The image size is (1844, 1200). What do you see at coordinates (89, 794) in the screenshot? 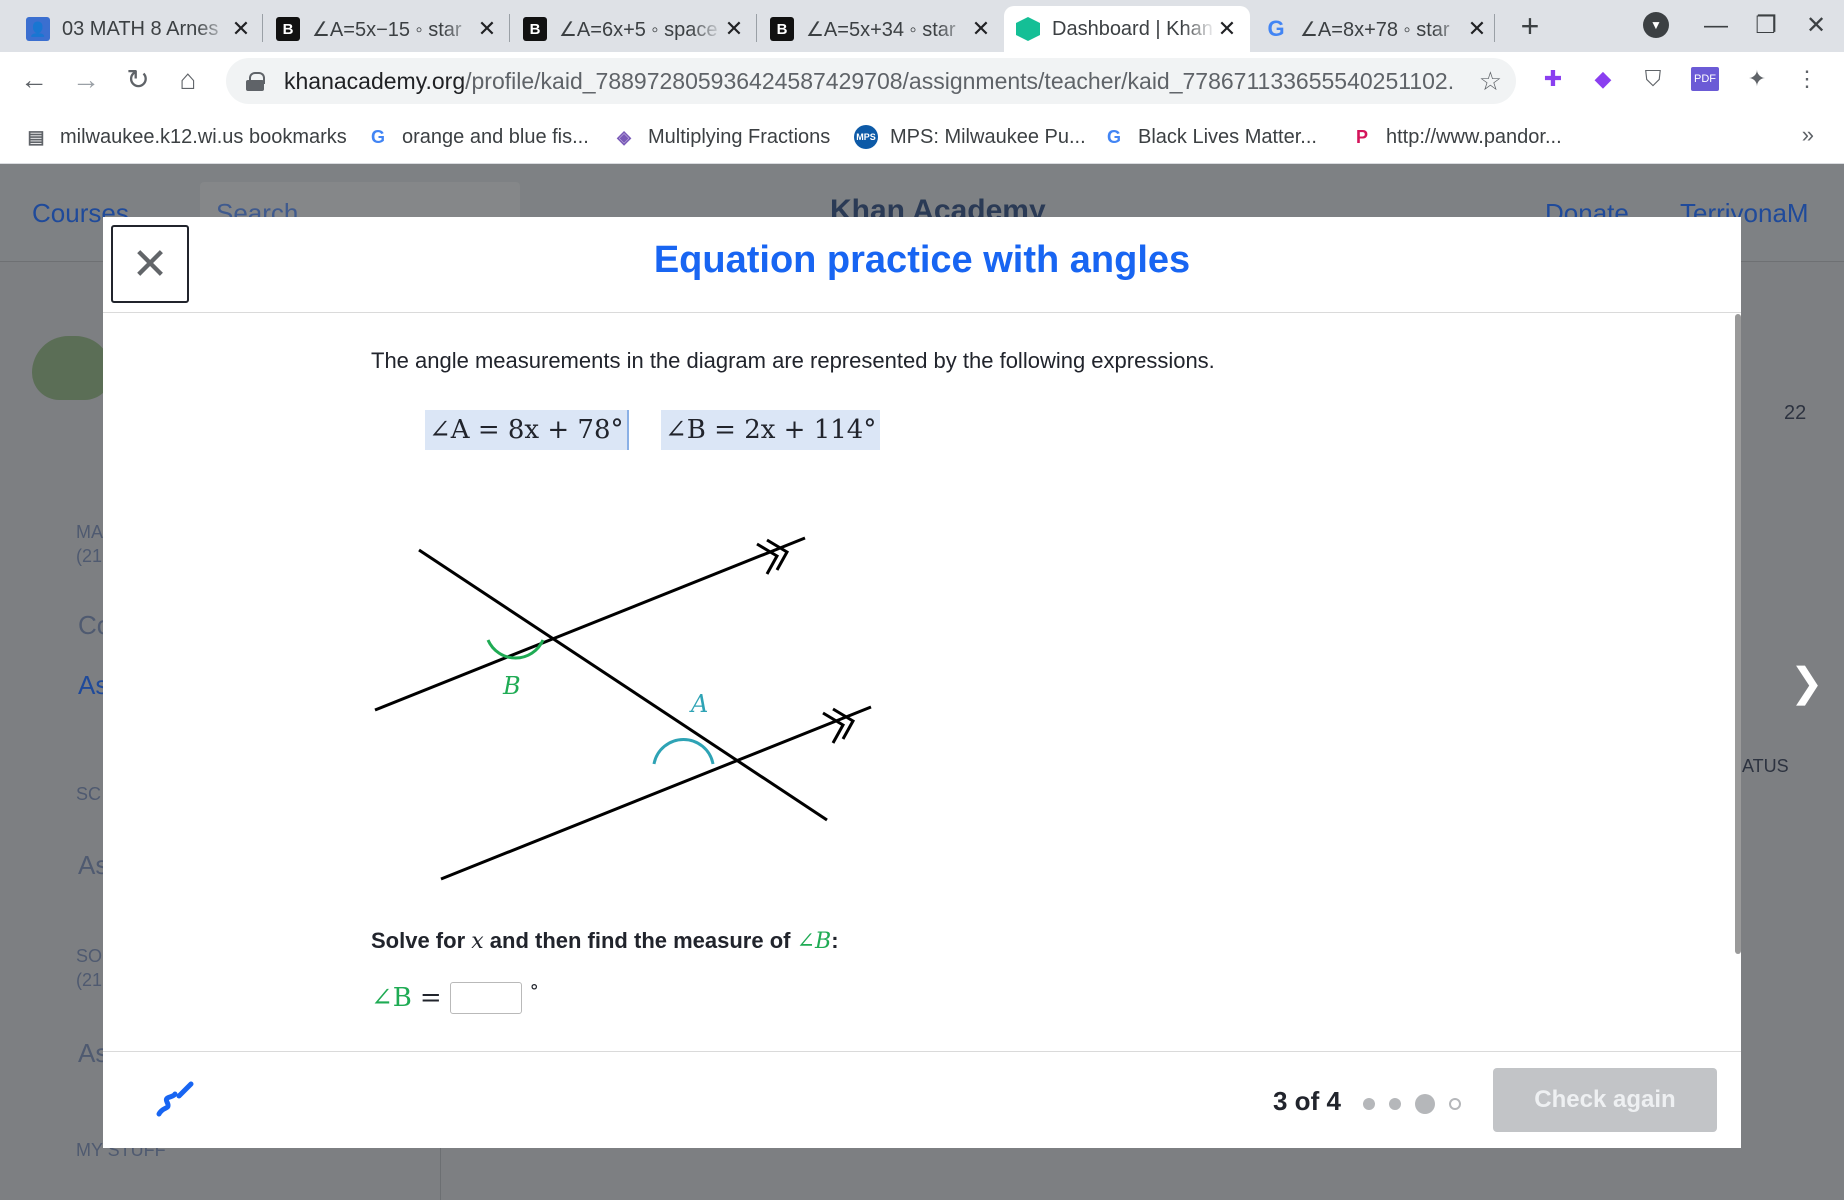
I see `sidebar-fragment: SC` at bounding box center [89, 794].